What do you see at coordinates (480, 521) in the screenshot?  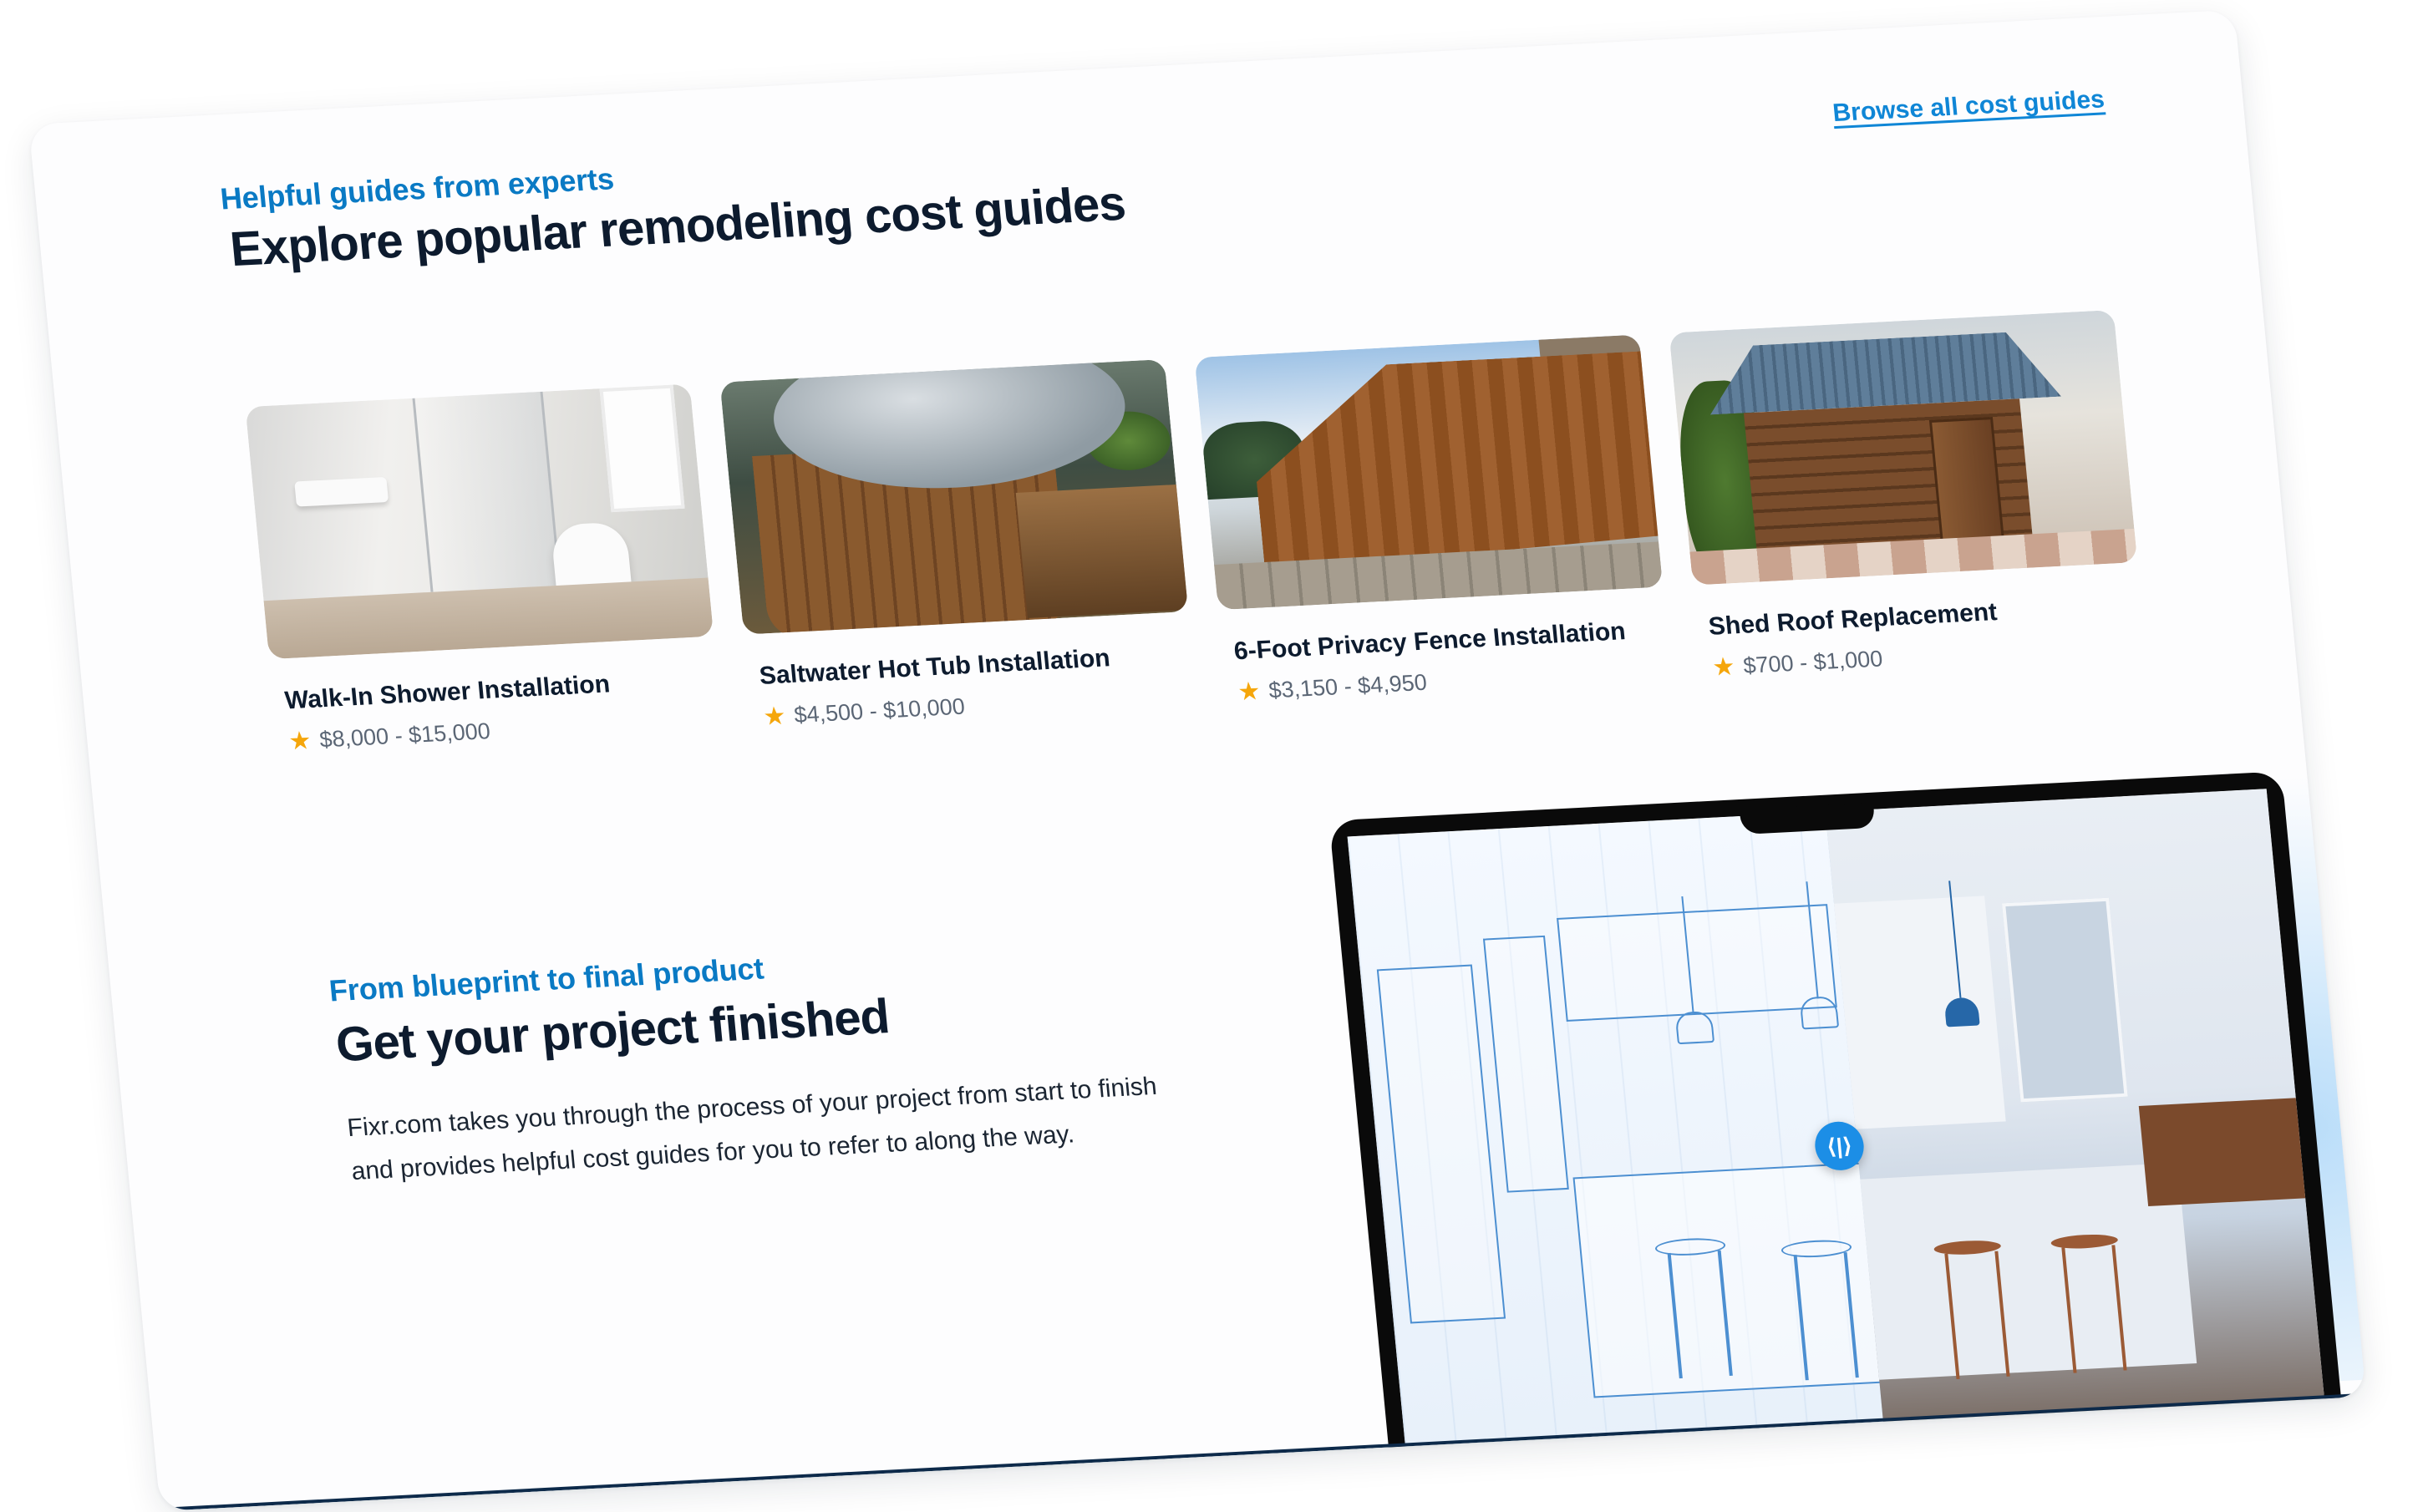 I see `walk-in-shower-image` at bounding box center [480, 521].